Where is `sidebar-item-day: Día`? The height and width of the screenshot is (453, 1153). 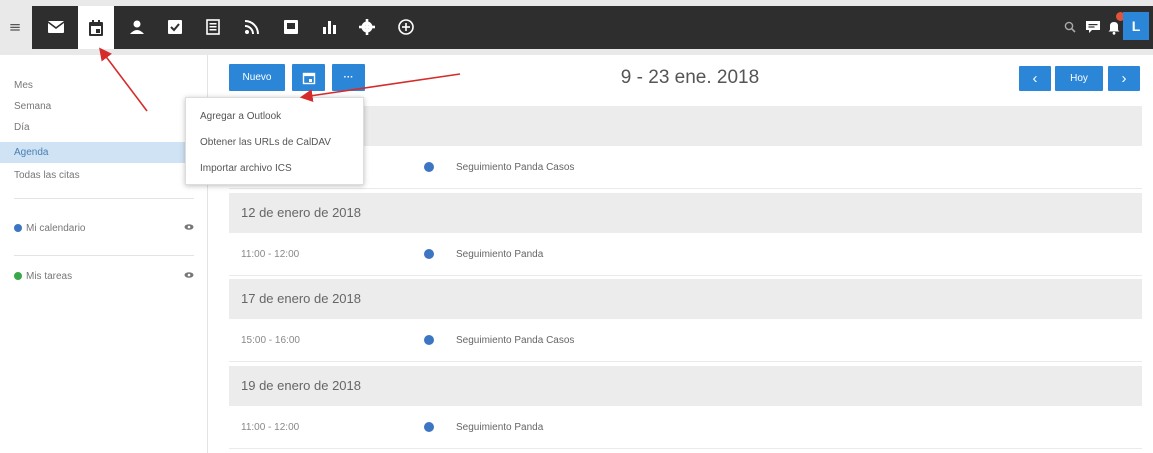 sidebar-item-day: Día is located at coordinates (104, 127).